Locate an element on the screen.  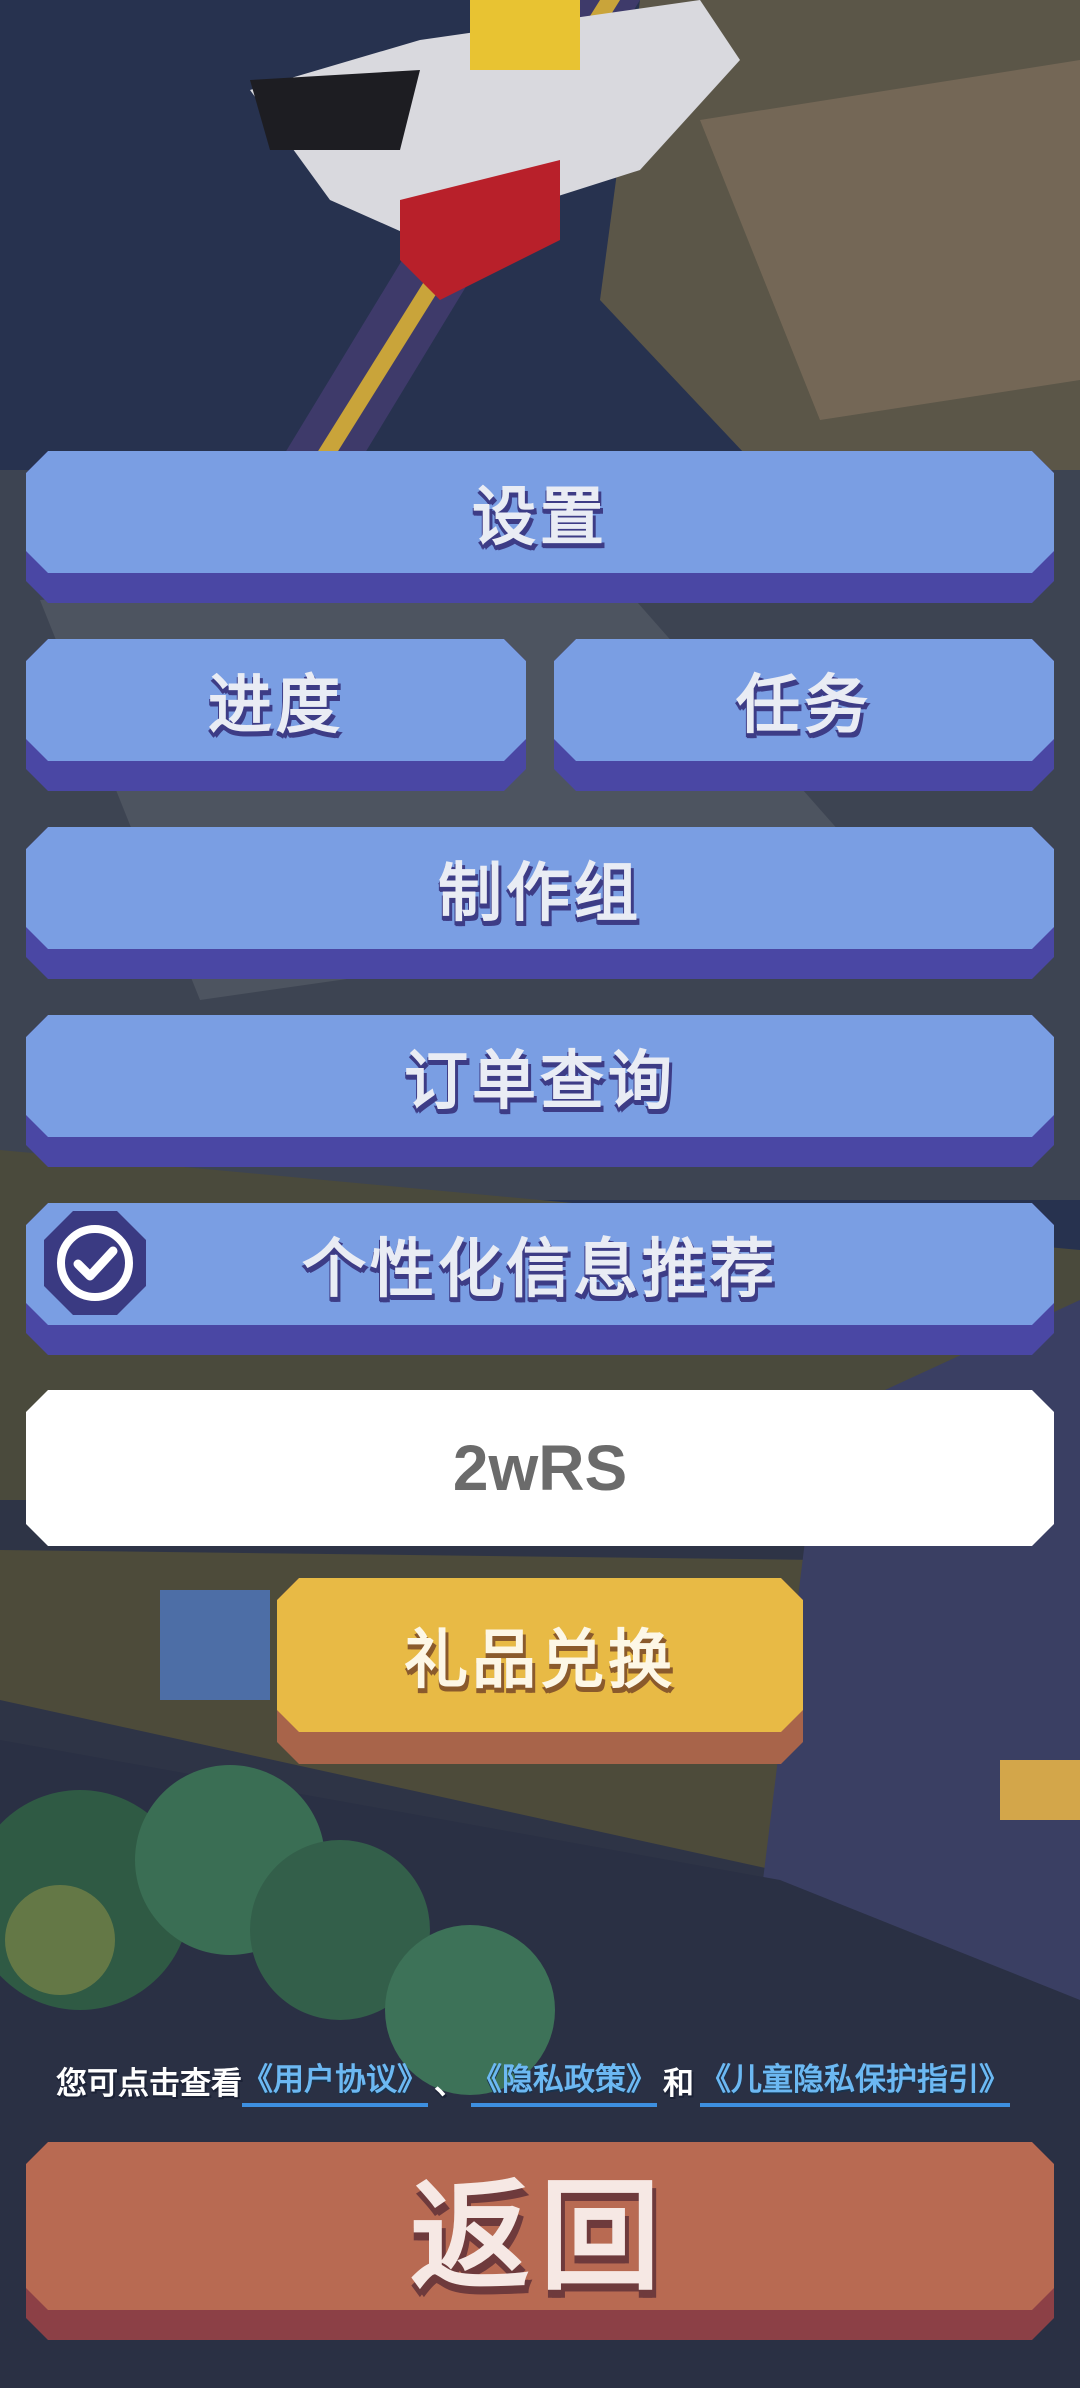
personalized-label: 个性化信息推荐 is located at coordinates (540, 1270).